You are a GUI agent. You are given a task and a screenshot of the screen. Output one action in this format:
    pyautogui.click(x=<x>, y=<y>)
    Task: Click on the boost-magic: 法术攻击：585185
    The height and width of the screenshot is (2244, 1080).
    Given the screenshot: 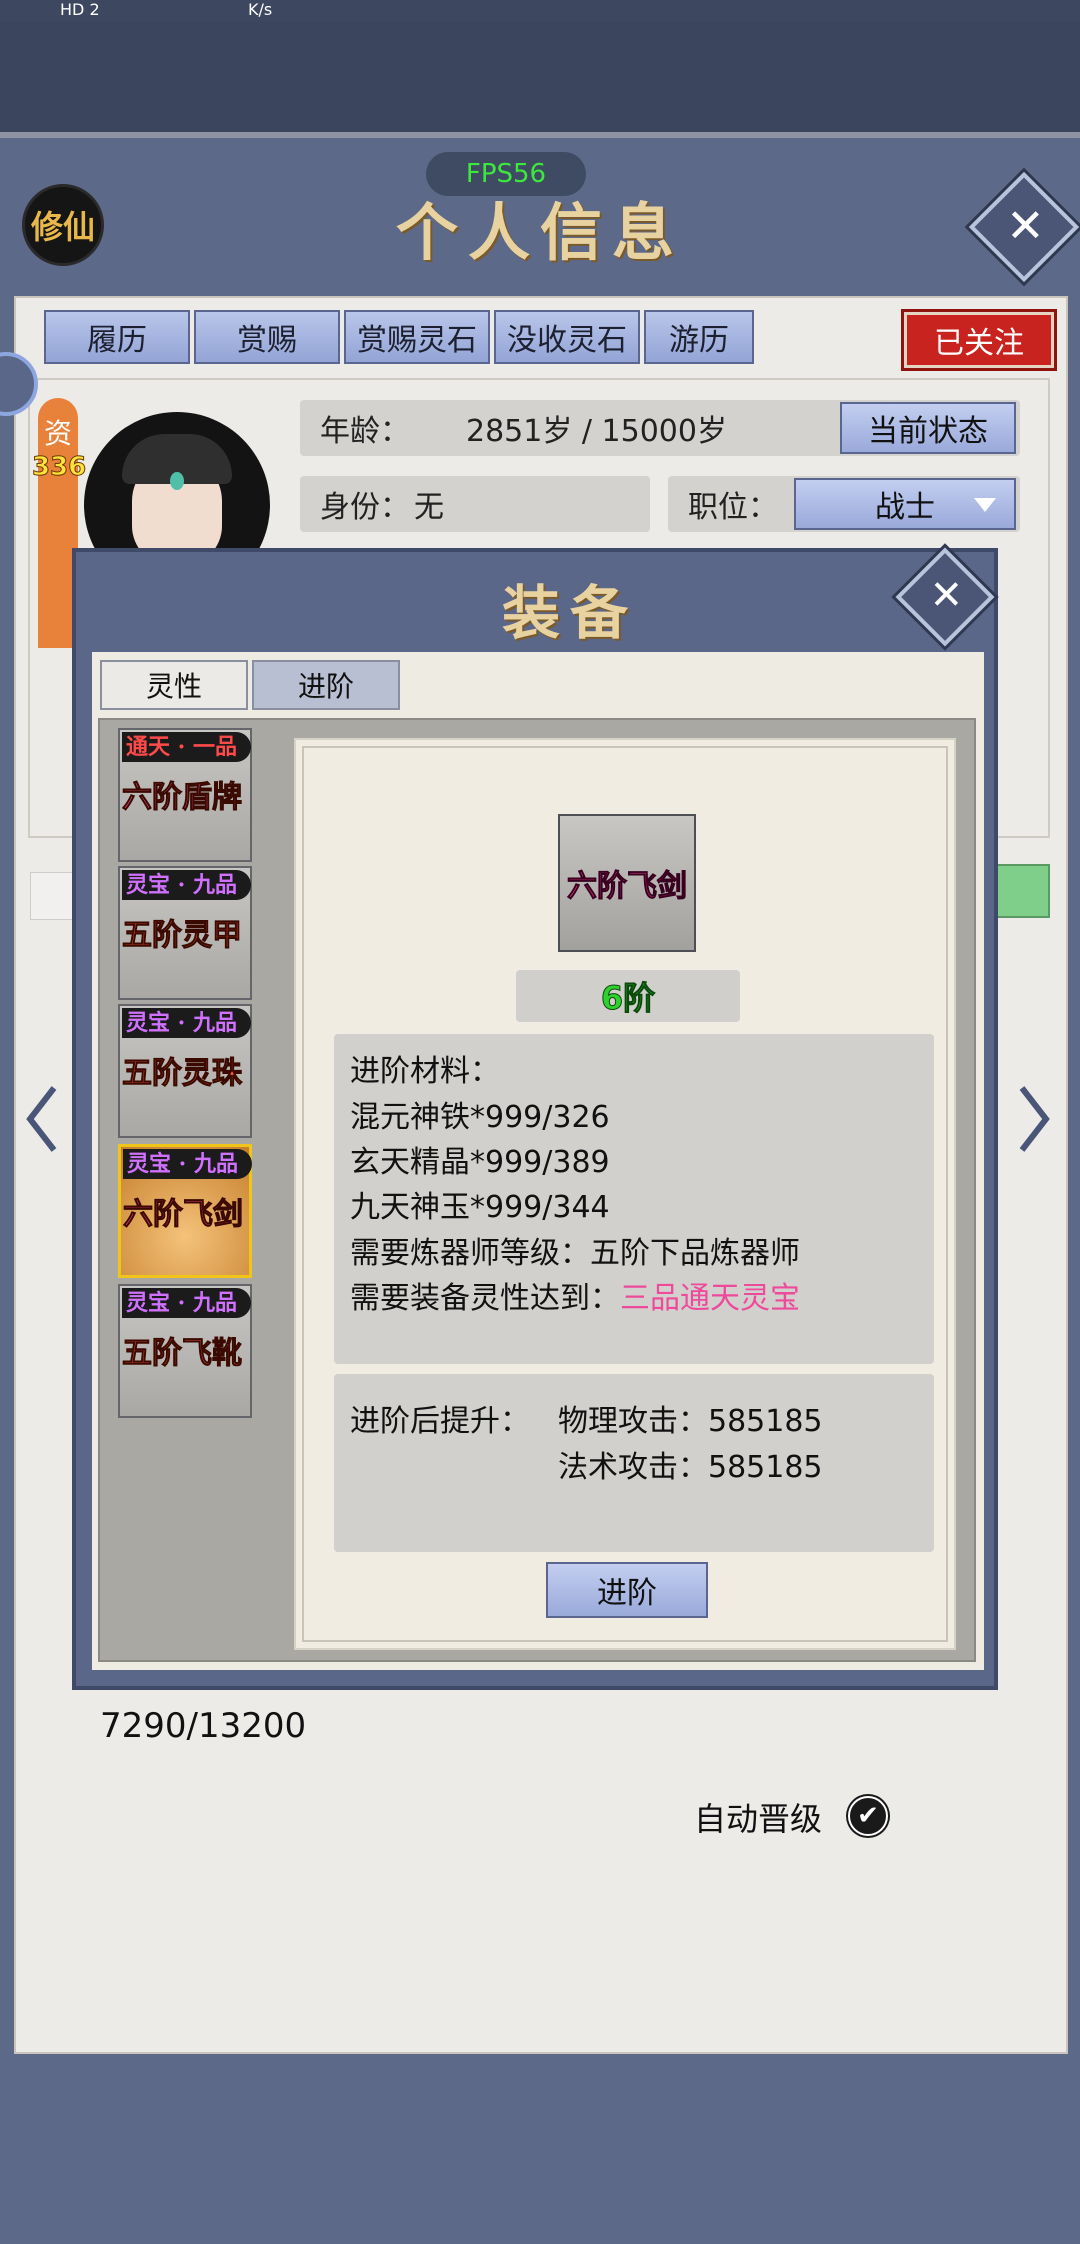 What is the action you would take?
    pyautogui.click(x=690, y=1467)
    